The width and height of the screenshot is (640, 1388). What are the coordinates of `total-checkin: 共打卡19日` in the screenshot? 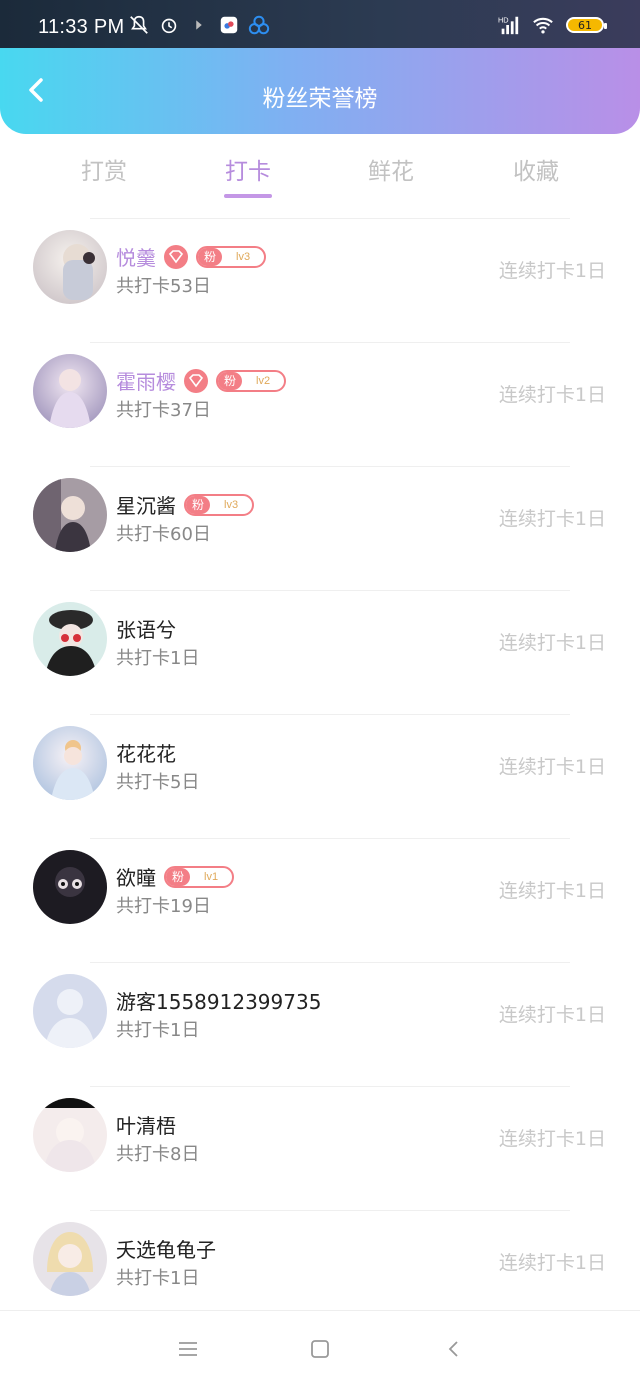 It's located at (163, 906).